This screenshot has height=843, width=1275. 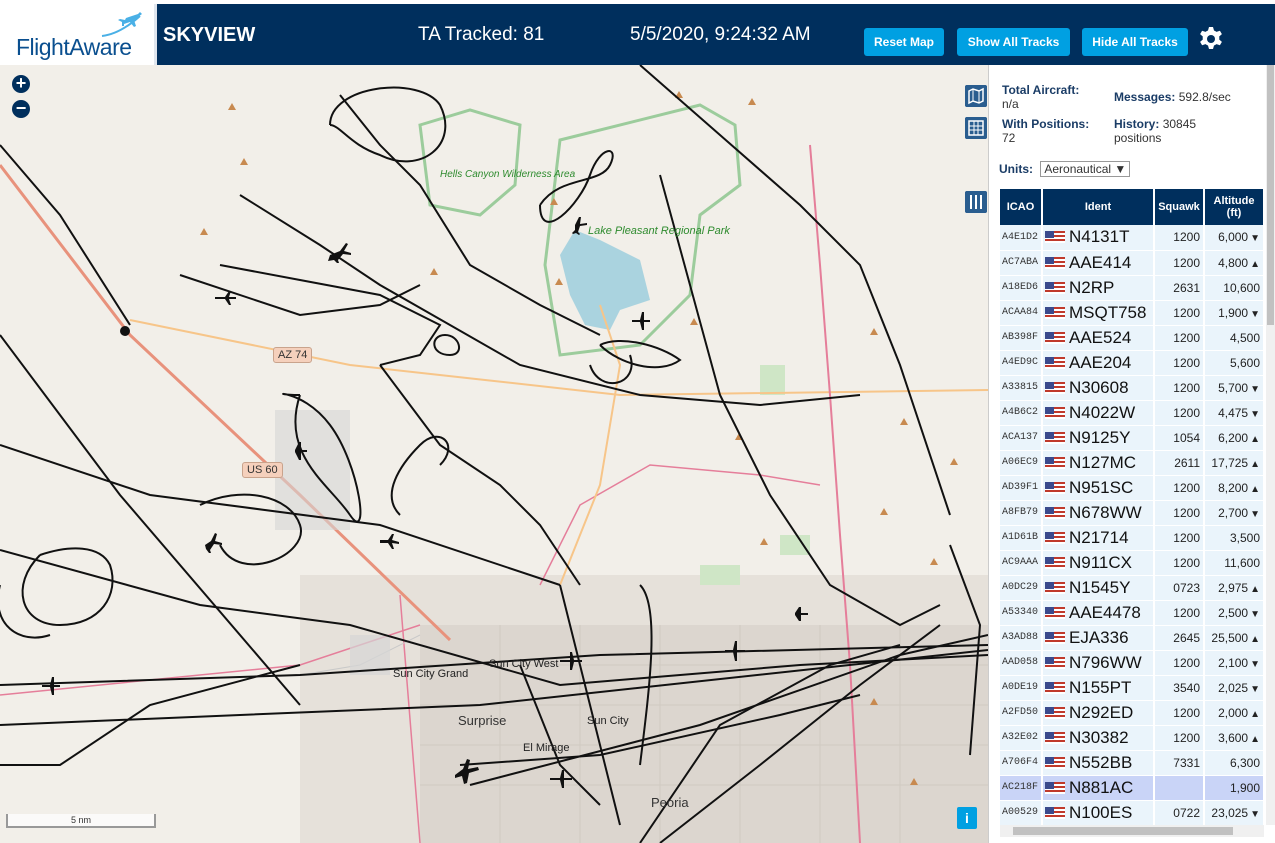 I want to click on cell-altitude: 4,500, so click(x=1234, y=338).